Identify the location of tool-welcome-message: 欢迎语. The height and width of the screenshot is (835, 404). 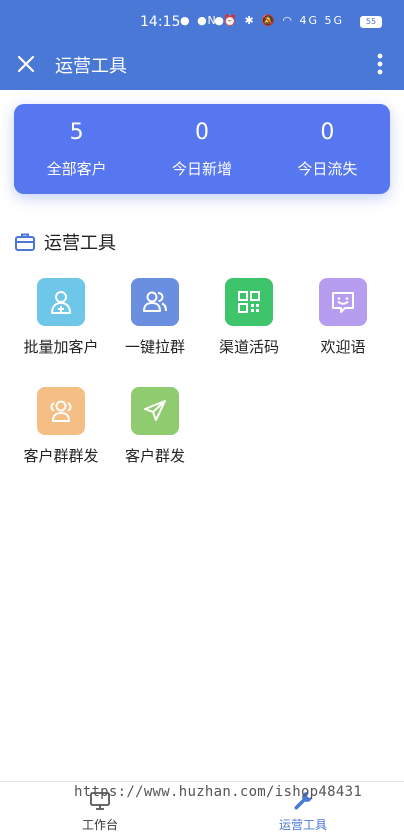
(343, 317).